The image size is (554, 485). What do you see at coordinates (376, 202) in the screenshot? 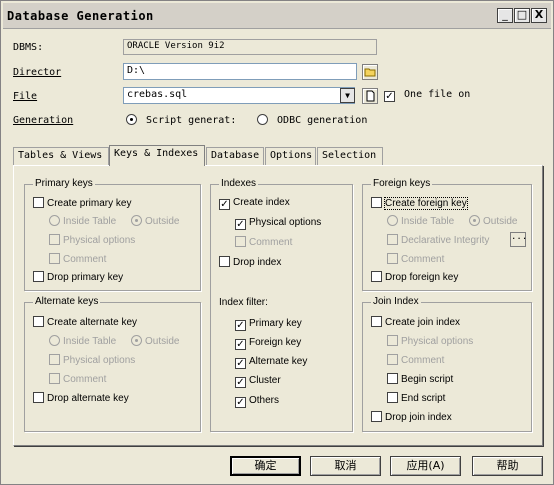
I see `create-foreign-key-checkbox` at bounding box center [376, 202].